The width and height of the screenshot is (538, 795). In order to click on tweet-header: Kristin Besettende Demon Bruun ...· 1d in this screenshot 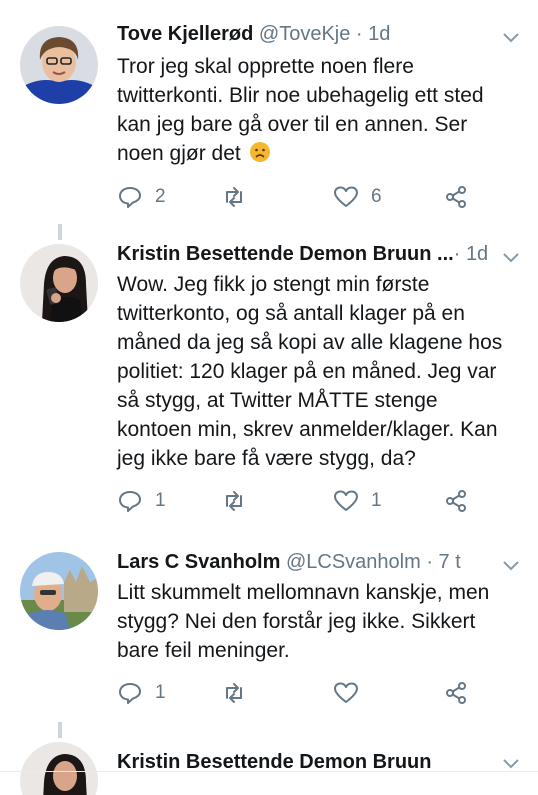, I will do `click(307, 254)`.